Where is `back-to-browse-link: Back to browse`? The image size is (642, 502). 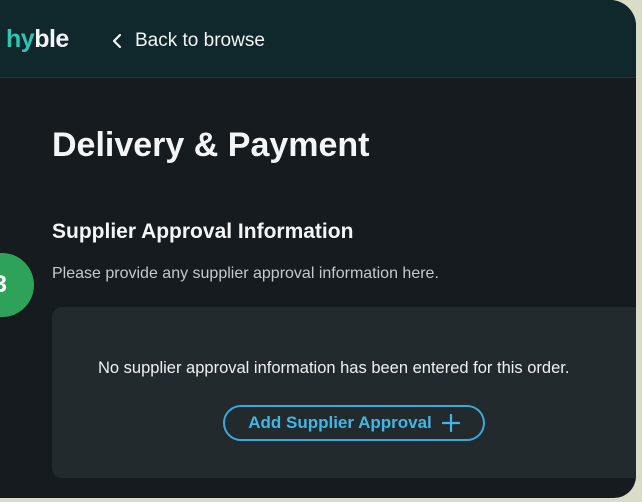 back-to-browse-link: Back to browse is located at coordinates (186, 41).